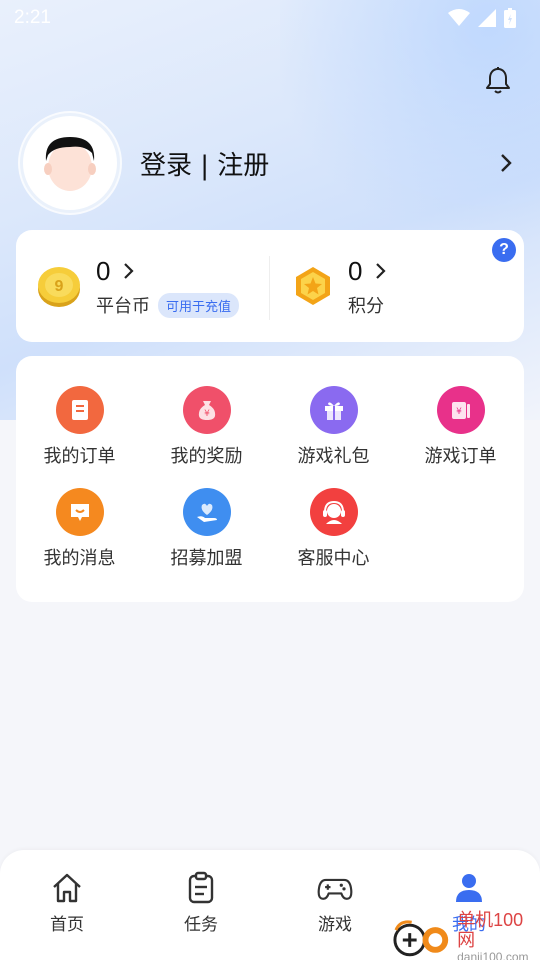  I want to click on tab-label: 游戏, so click(335, 925).